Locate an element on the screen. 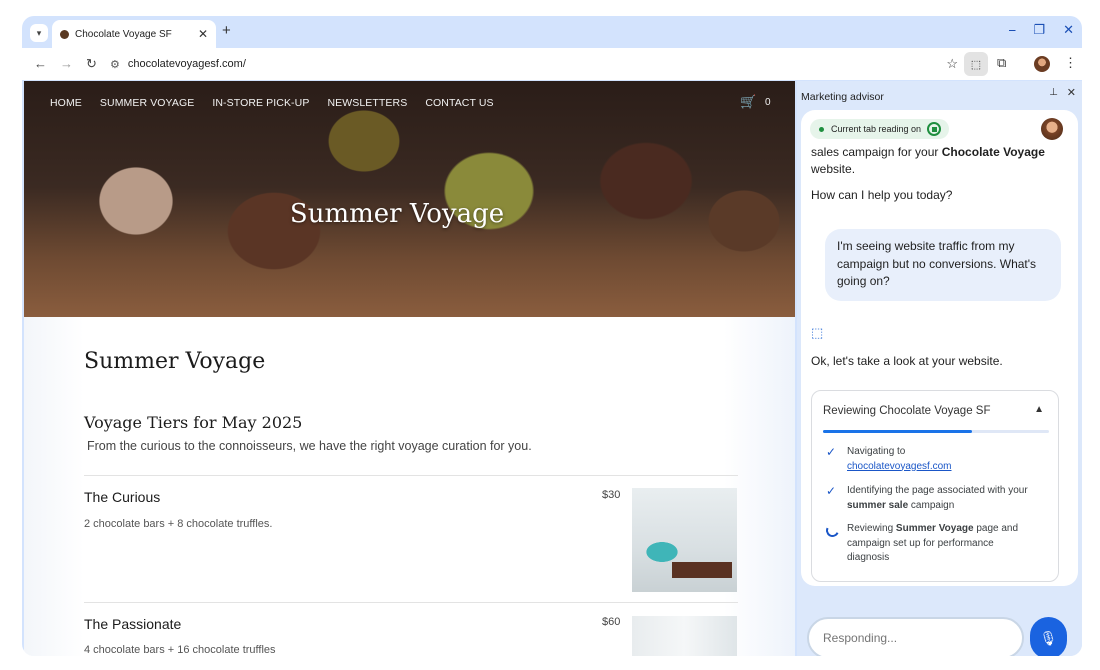  tab-reading-status: Current tab reading on is located at coordinates (880, 129).